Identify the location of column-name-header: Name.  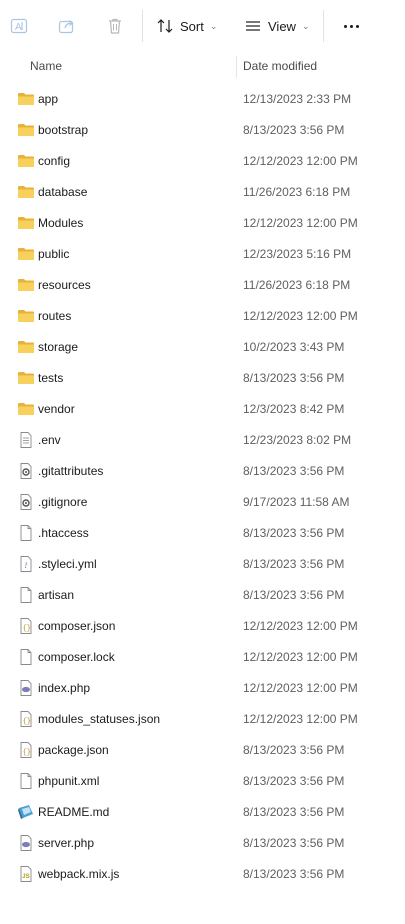
(46, 66).